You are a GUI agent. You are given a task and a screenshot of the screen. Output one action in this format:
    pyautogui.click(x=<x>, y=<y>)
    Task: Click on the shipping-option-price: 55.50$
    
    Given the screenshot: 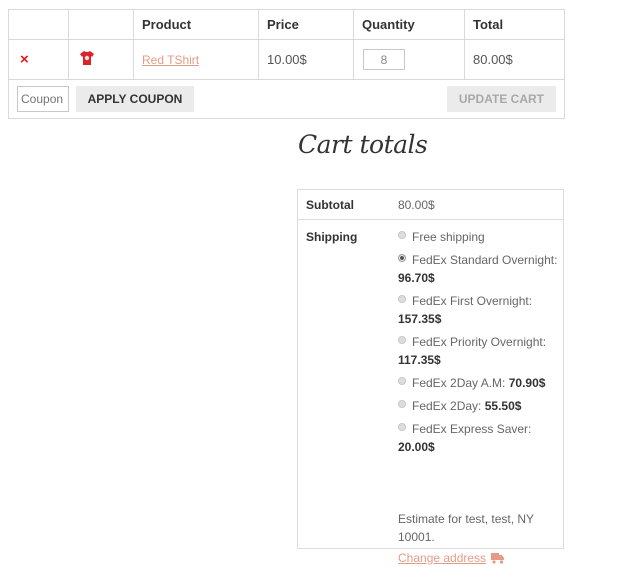 What is the action you would take?
    pyautogui.click(x=503, y=406)
    